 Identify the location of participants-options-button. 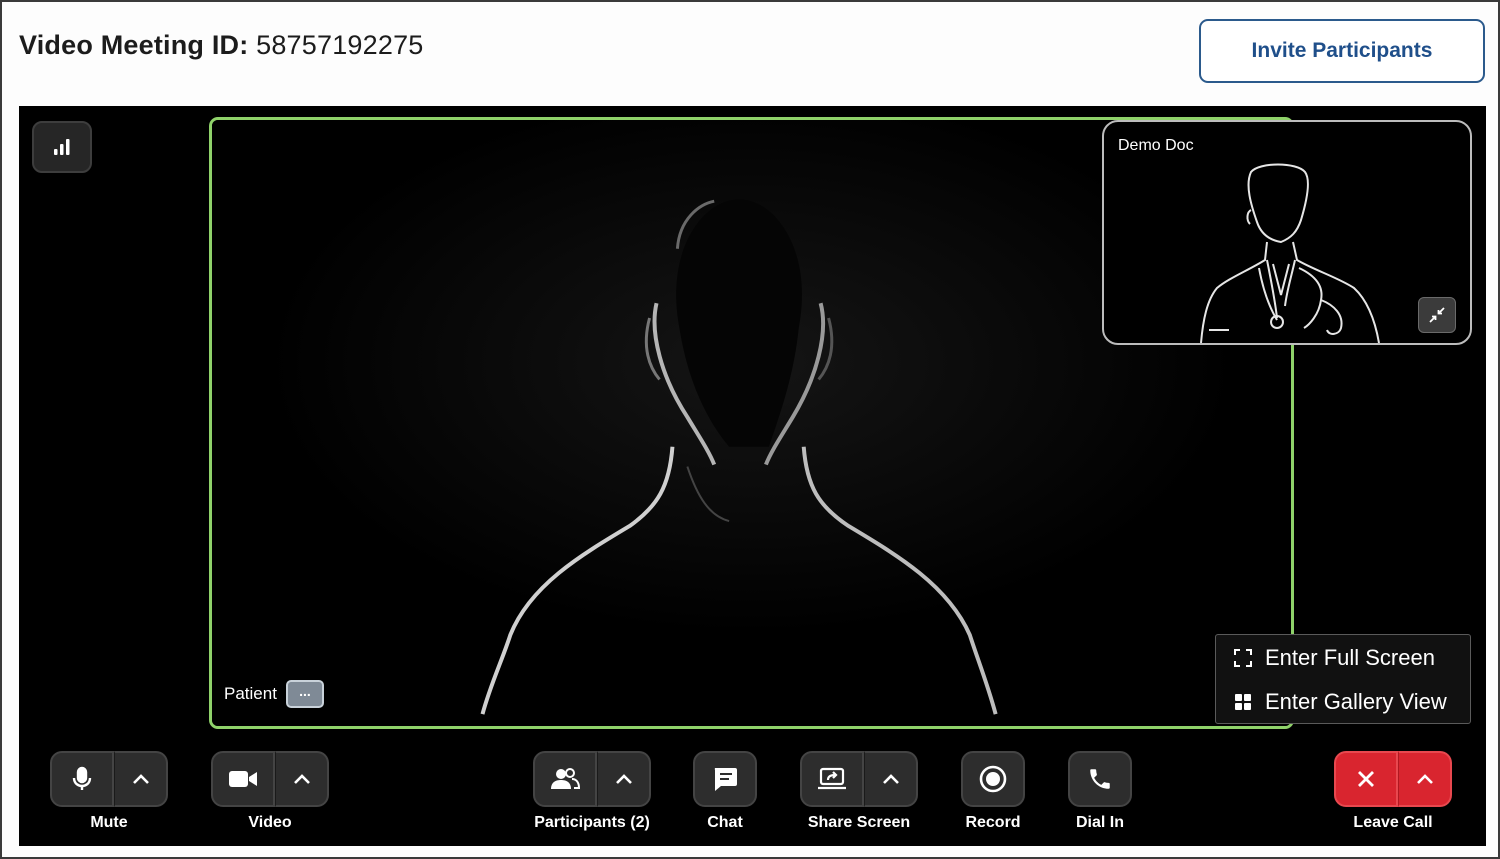
(624, 779).